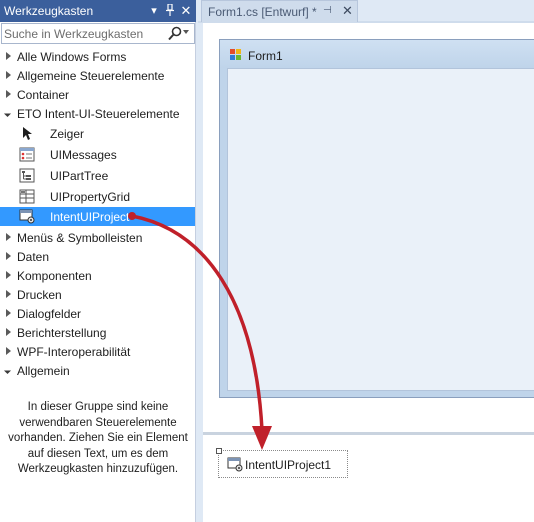 The width and height of the screenshot is (534, 522). Describe the element at coordinates (368, 478) in the screenshot. I see `component-tray: IntentUIProject1` at that location.